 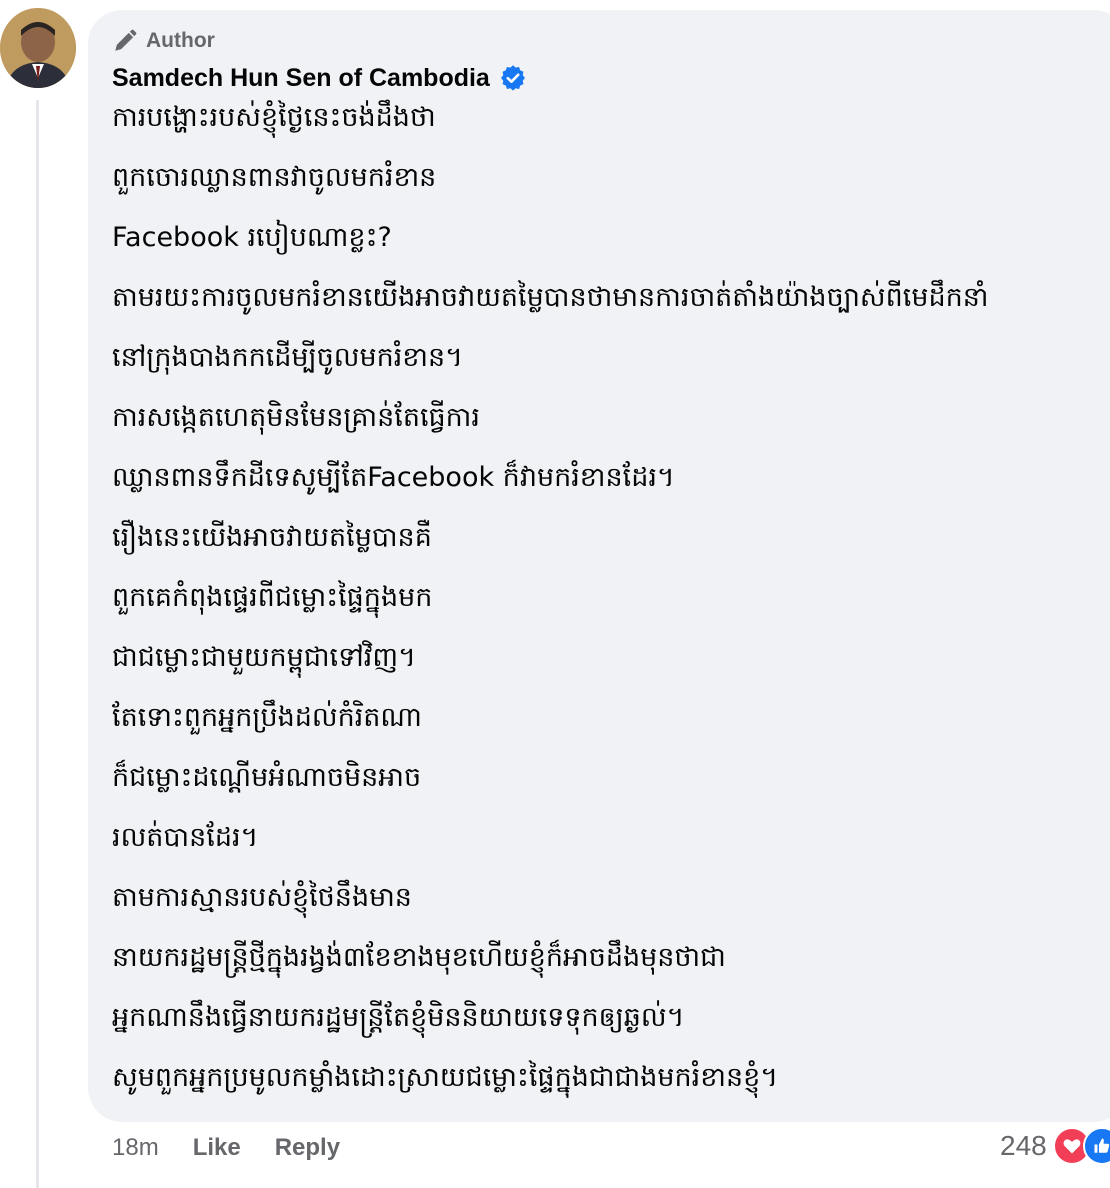 What do you see at coordinates (243, 1148) in the screenshot?
I see `comment-actions: 18m Like Reply` at bounding box center [243, 1148].